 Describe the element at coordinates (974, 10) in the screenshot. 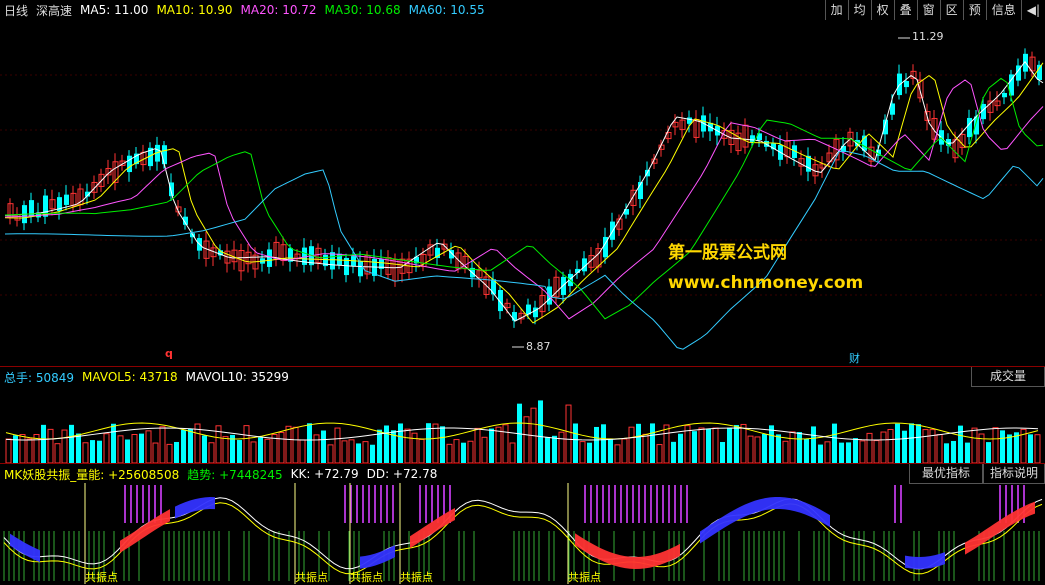

I see `toolbar-forecast-button: 预` at that location.